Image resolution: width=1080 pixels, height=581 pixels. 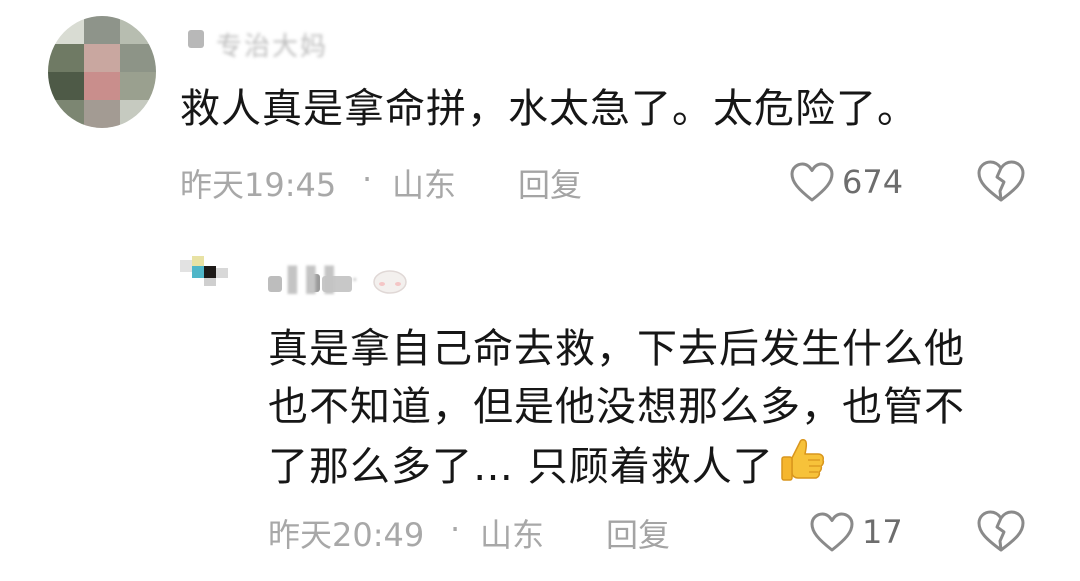 I want to click on like-button: 674, so click(x=845, y=182).